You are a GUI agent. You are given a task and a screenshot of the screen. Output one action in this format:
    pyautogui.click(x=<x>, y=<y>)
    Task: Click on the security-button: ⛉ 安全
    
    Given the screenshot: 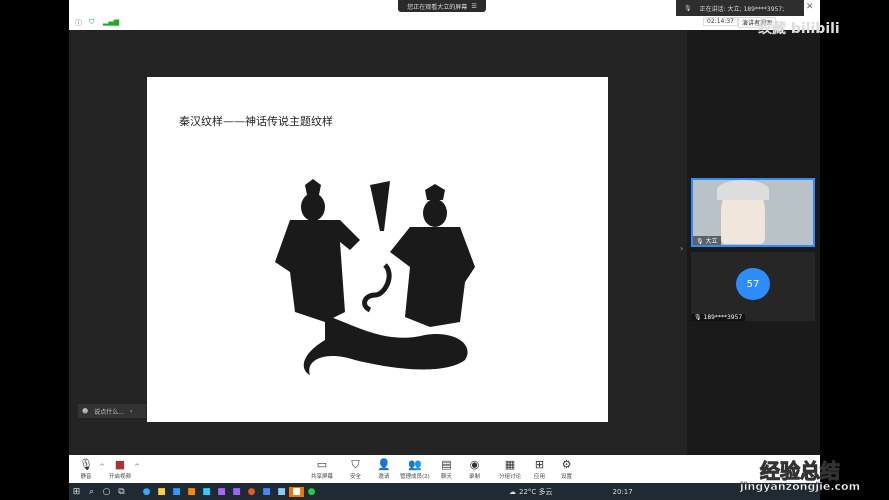 What is the action you would take?
    pyautogui.click(x=355, y=469)
    